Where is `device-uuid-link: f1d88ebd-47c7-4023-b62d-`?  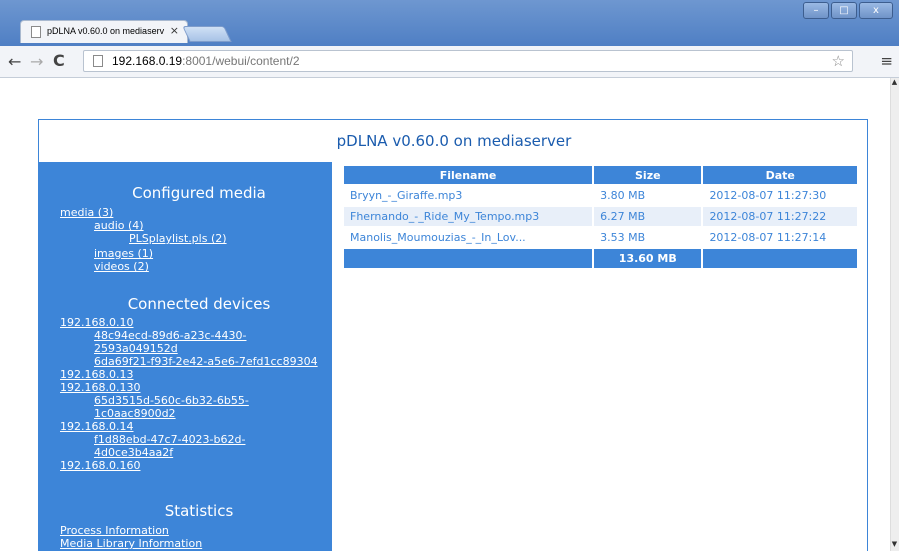
device-uuid-link: f1d88ebd-47c7-4023-b62d- is located at coordinates (169, 439).